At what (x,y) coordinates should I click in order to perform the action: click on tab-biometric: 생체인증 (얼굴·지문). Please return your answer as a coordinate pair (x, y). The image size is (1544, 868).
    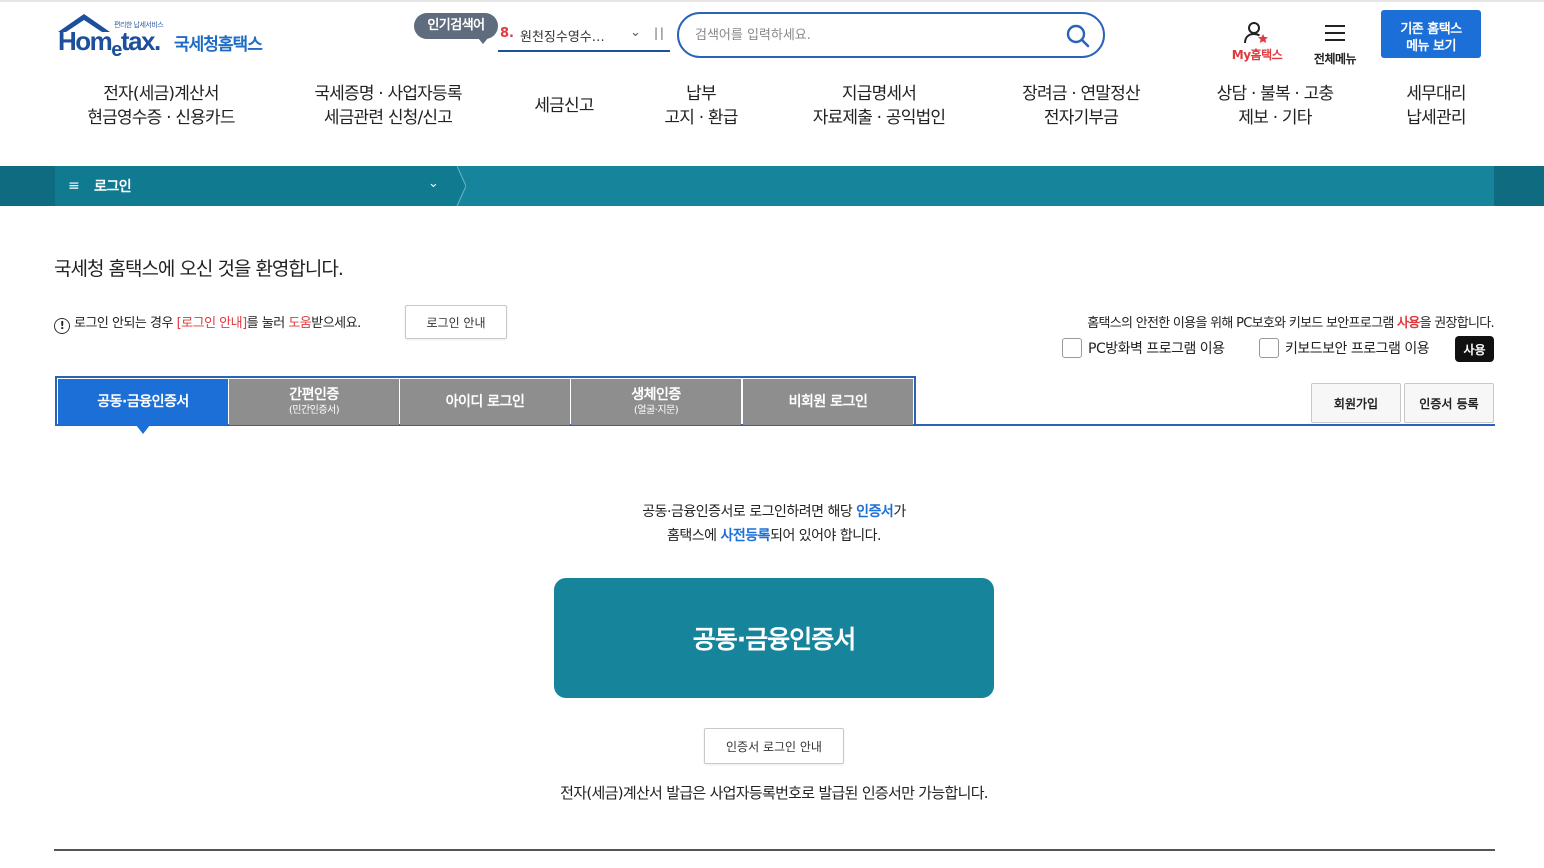
    Looking at the image, I should click on (656, 402).